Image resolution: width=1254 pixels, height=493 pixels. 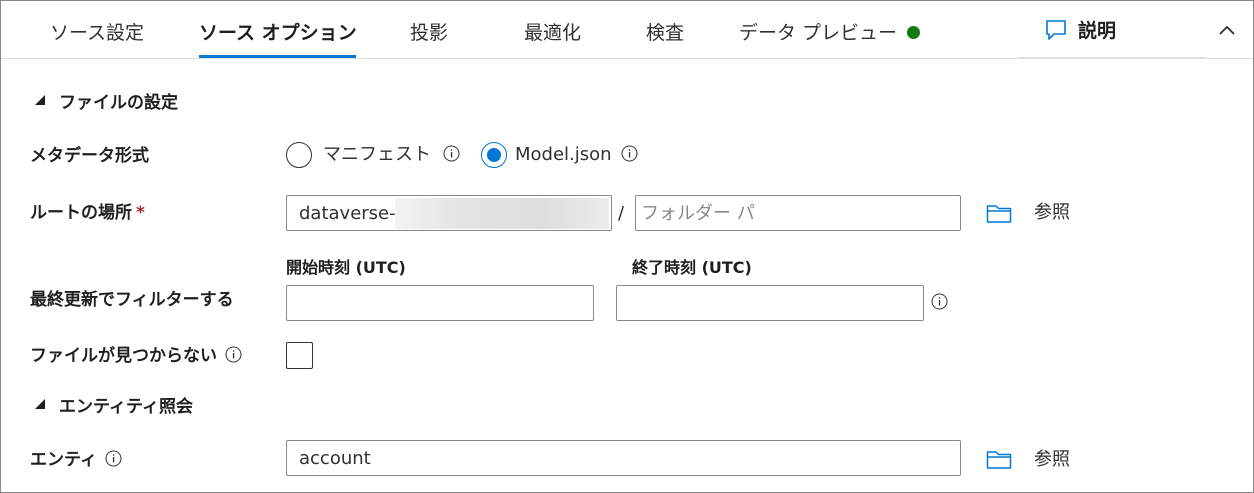 I want to click on tab-projection: 投影, so click(x=429, y=33).